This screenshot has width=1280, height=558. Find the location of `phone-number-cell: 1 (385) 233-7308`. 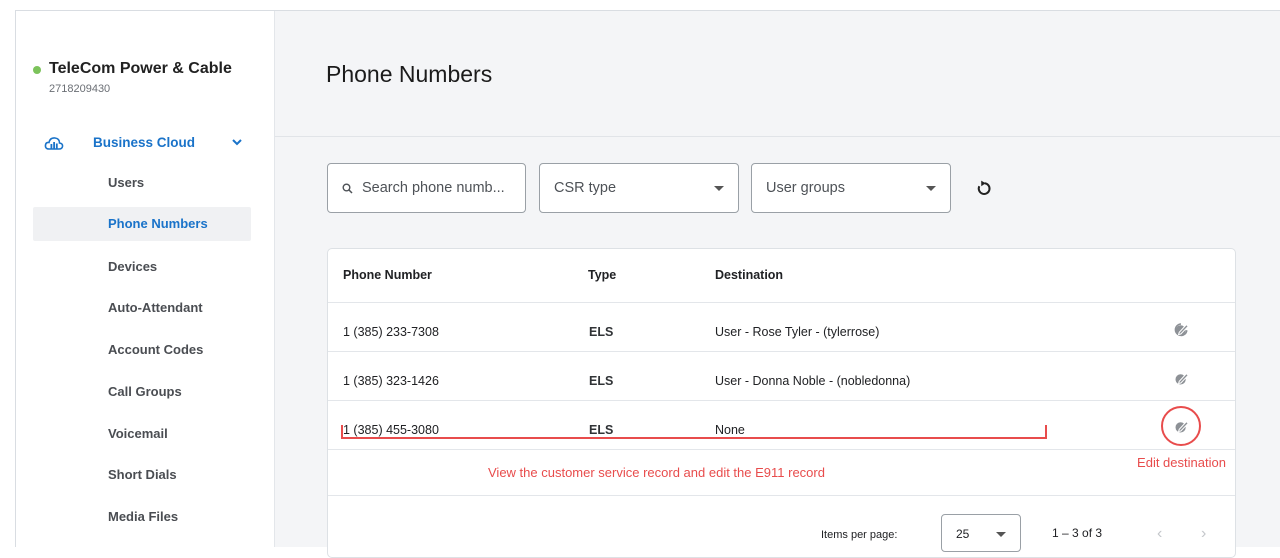

phone-number-cell: 1 (385) 233-7308 is located at coordinates (391, 332).